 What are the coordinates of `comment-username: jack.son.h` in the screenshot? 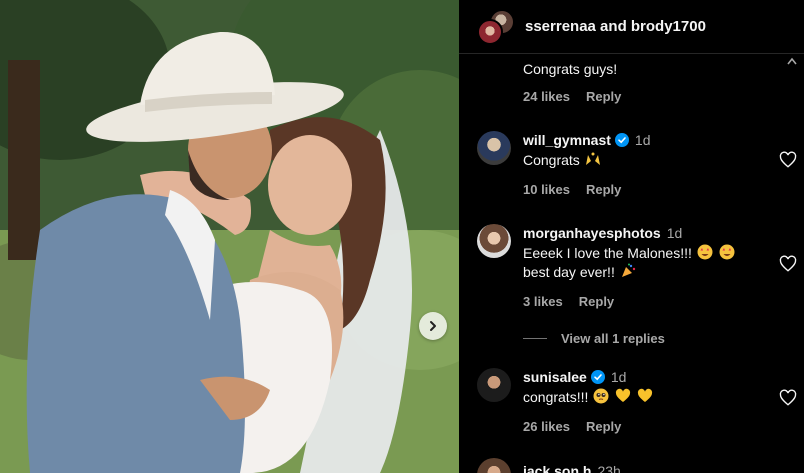 It's located at (557, 467).